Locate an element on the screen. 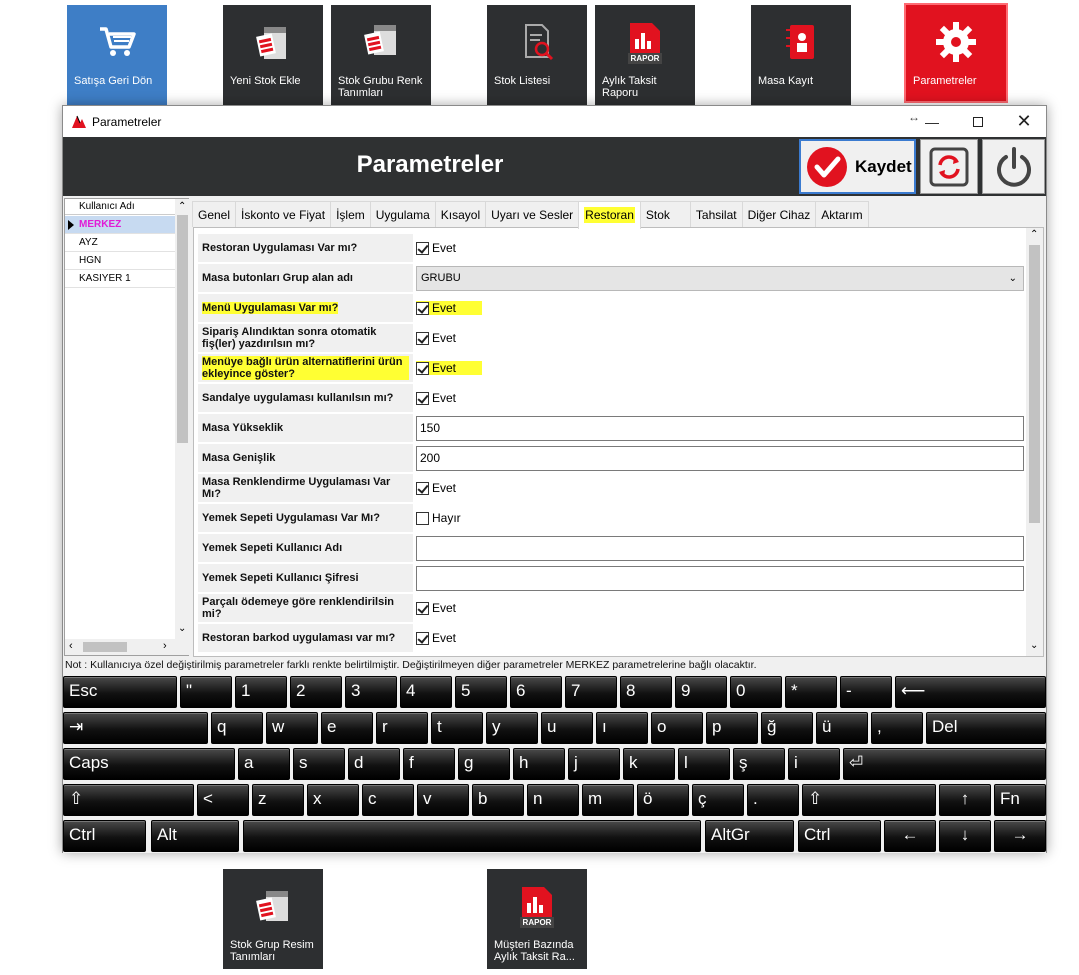 The width and height of the screenshot is (1079, 975). key-s-cedilla: ş is located at coordinates (759, 764).